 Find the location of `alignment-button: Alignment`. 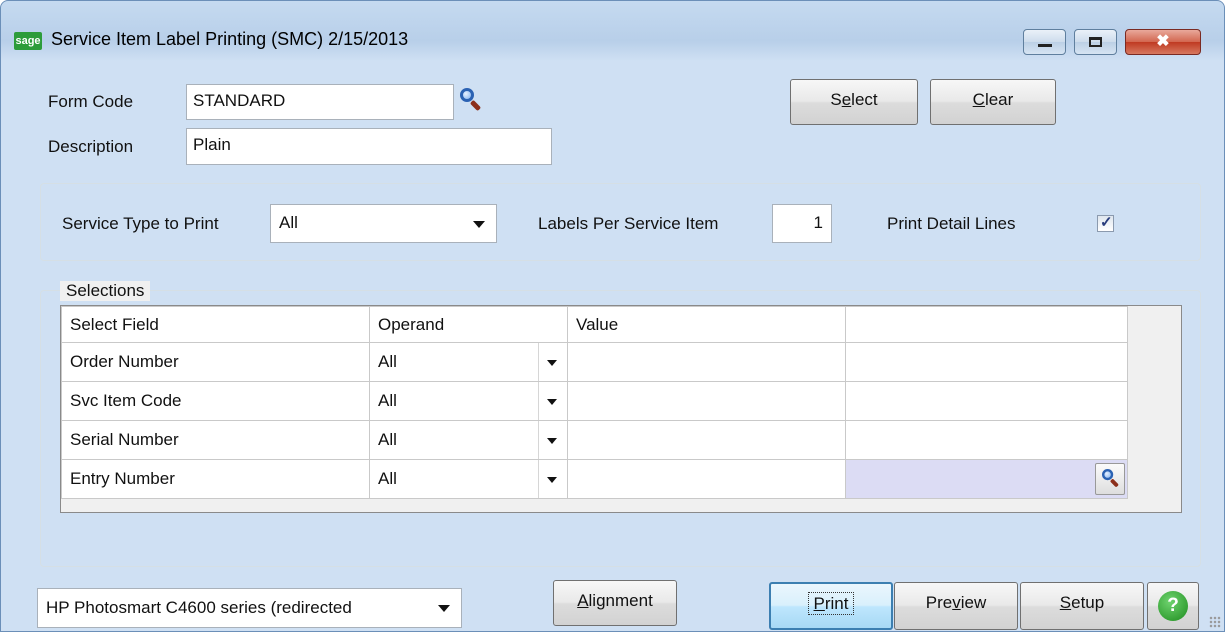

alignment-button: Alignment is located at coordinates (615, 603).